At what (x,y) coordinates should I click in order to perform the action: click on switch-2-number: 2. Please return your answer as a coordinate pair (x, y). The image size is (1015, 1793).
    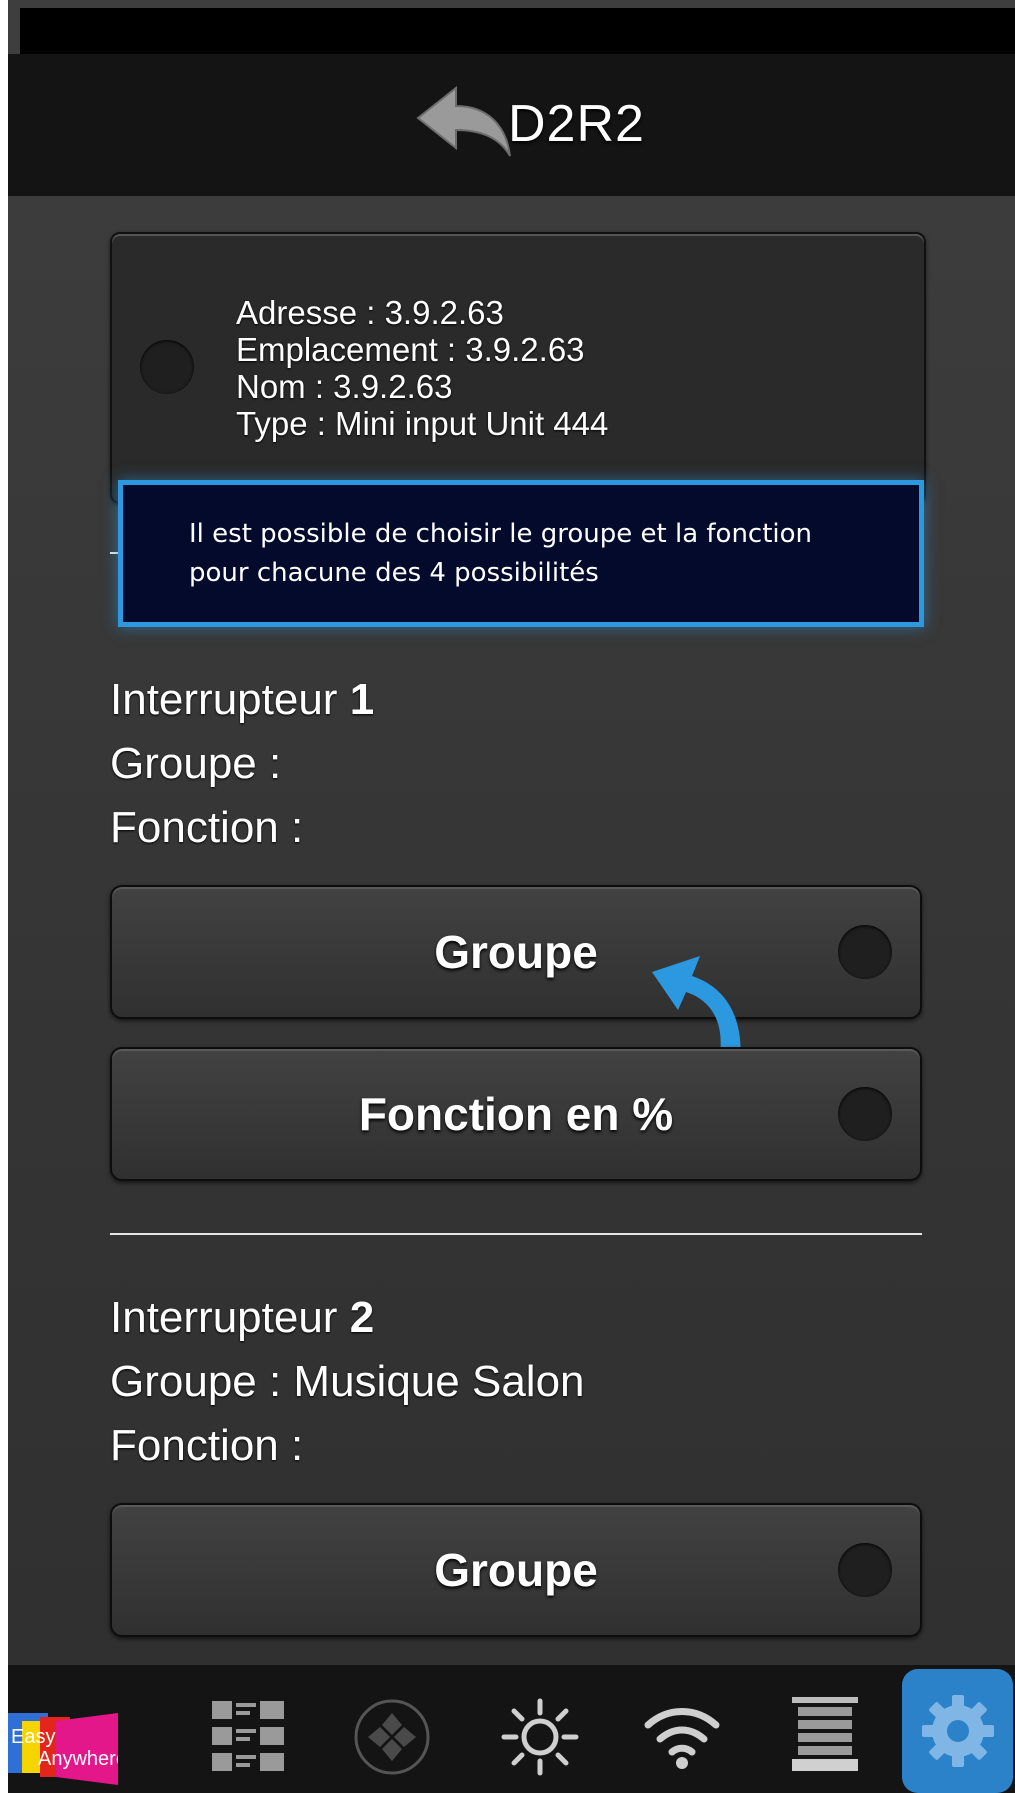
    Looking at the image, I should click on (362, 1317).